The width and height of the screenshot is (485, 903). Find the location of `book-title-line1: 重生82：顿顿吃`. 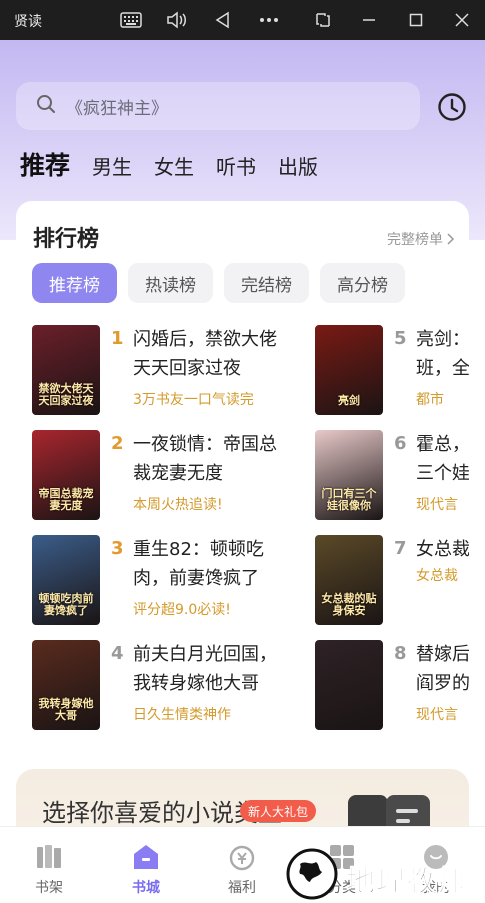

book-title-line1: 重生82：顿顿吃 is located at coordinates (198, 549).